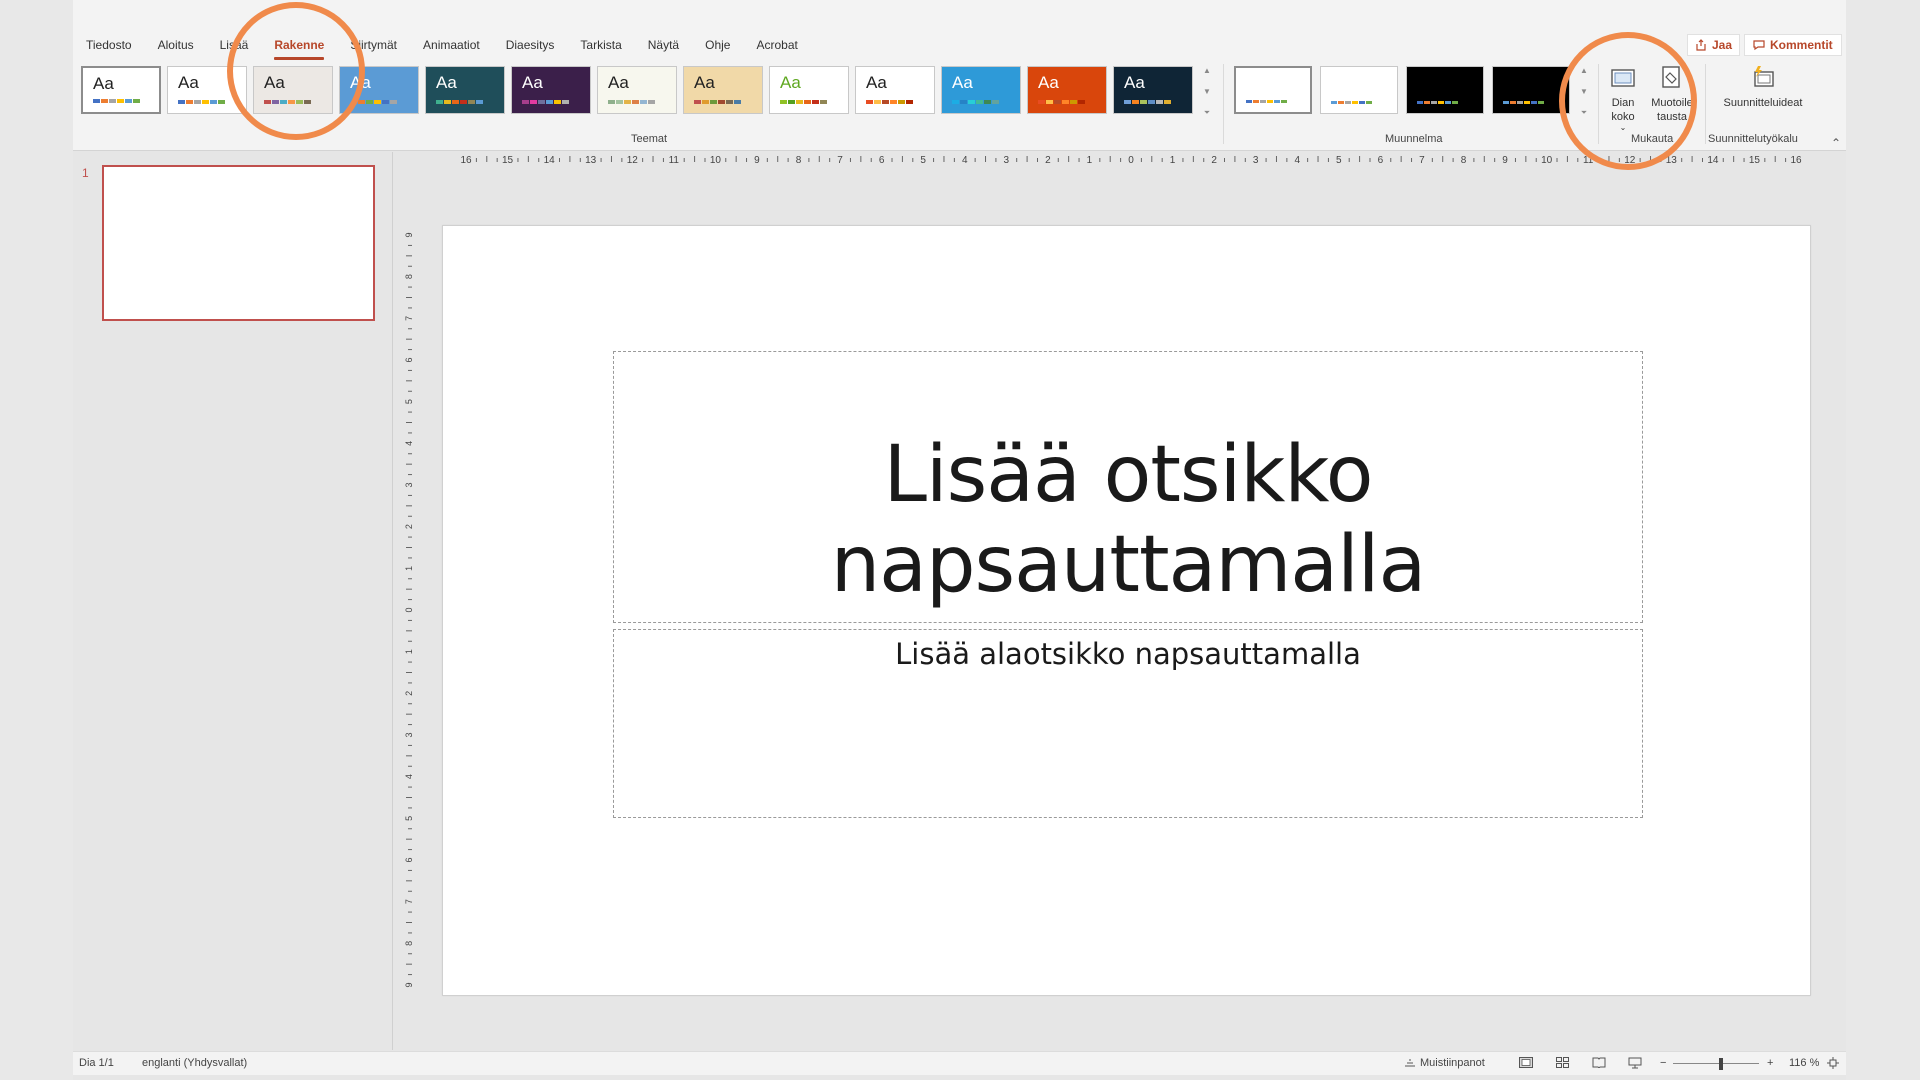 This screenshot has height=1080, width=1920. What do you see at coordinates (1793, 45) in the screenshot?
I see `comments-button: Kommentit` at bounding box center [1793, 45].